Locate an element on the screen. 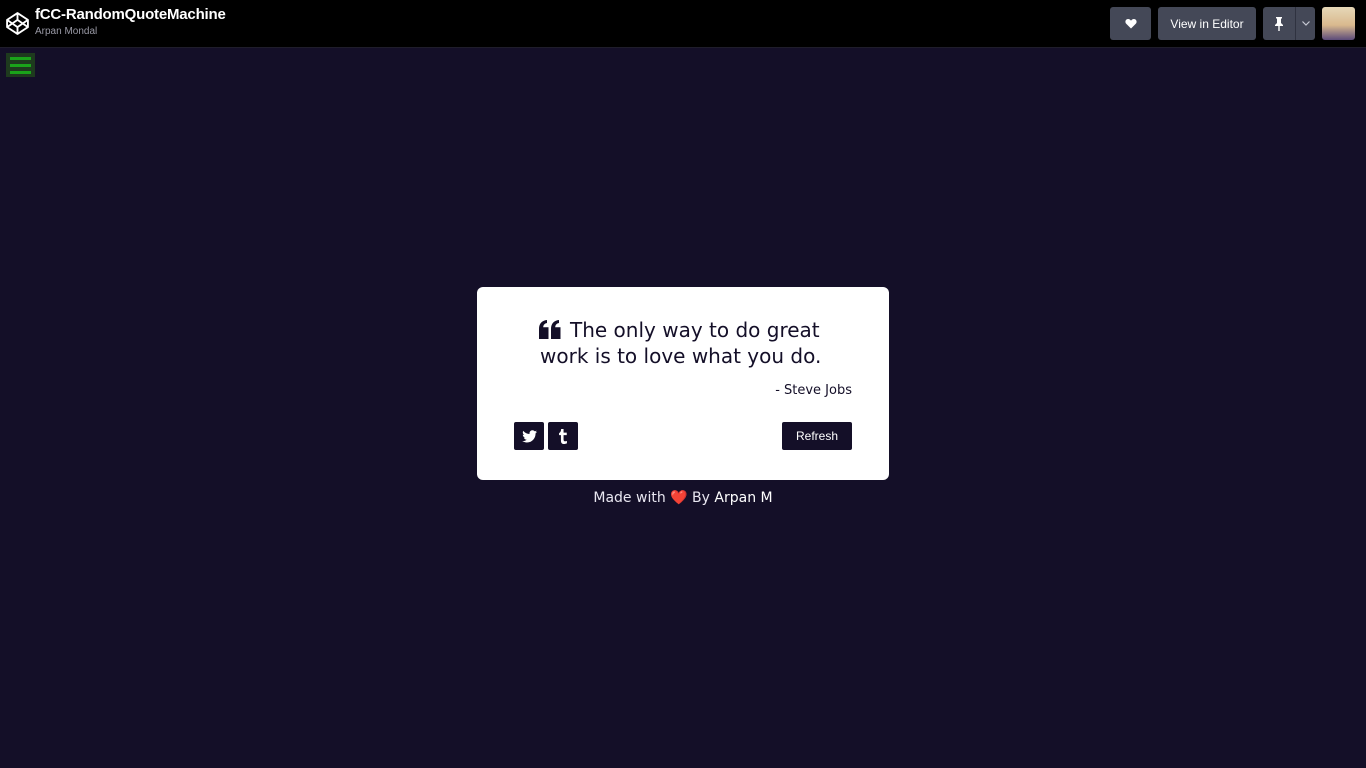 The width and height of the screenshot is (1366, 768). tumblr-quote-button is located at coordinates (563, 436).